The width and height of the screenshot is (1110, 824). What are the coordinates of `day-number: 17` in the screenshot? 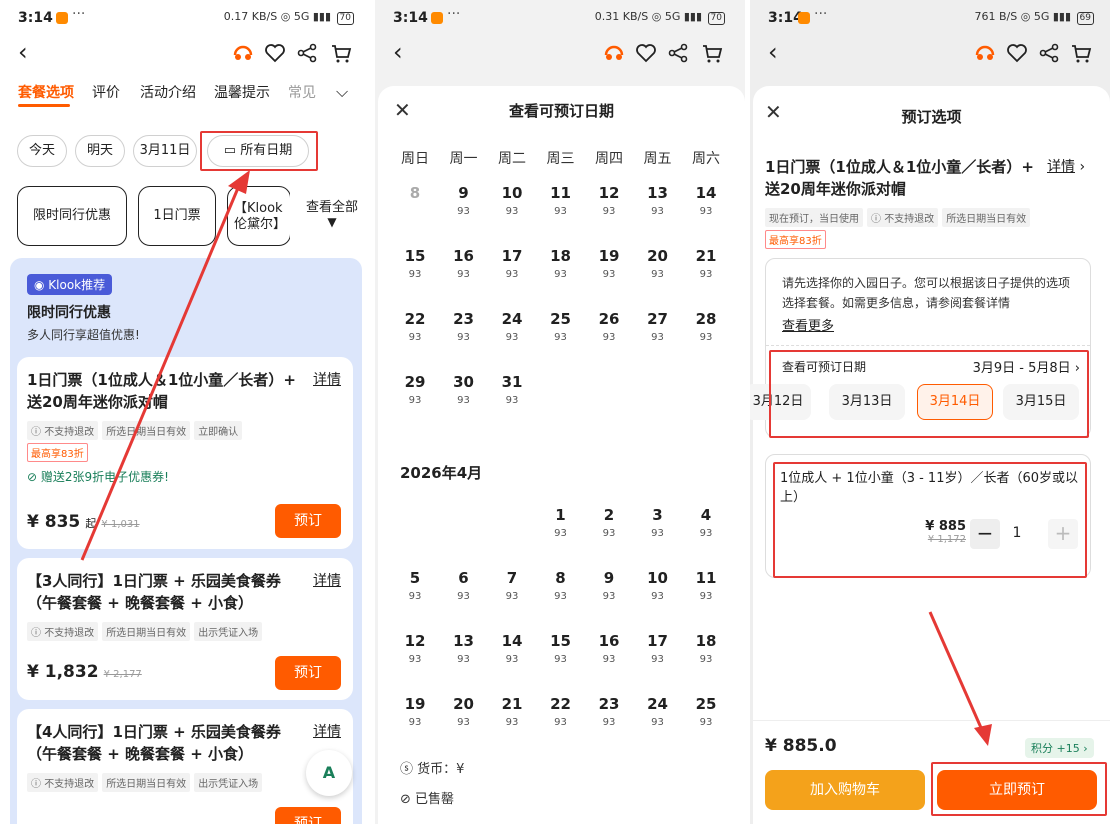 It's located at (512, 256).